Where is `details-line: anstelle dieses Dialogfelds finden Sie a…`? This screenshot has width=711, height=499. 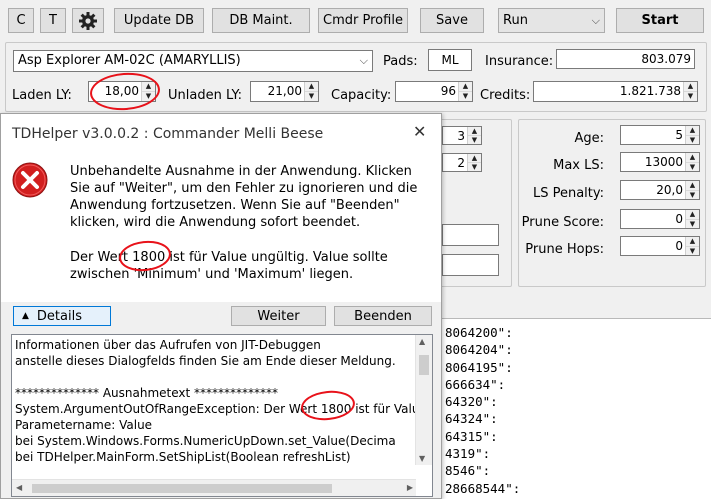 details-line: anstelle dieses Dialogfelds finden Sie a… is located at coordinates (205, 361).